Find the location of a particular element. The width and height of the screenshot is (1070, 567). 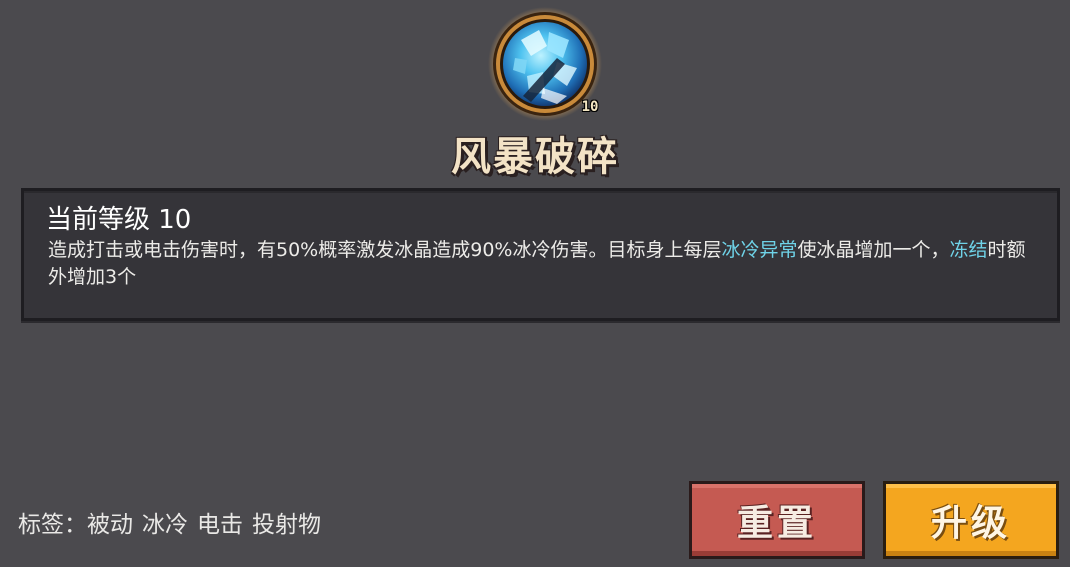

description-text: 造成打击或电击伤害时，有50%概率激发冰晶造成90%冰冷伤害。目标身上每层 is located at coordinates (385, 250).